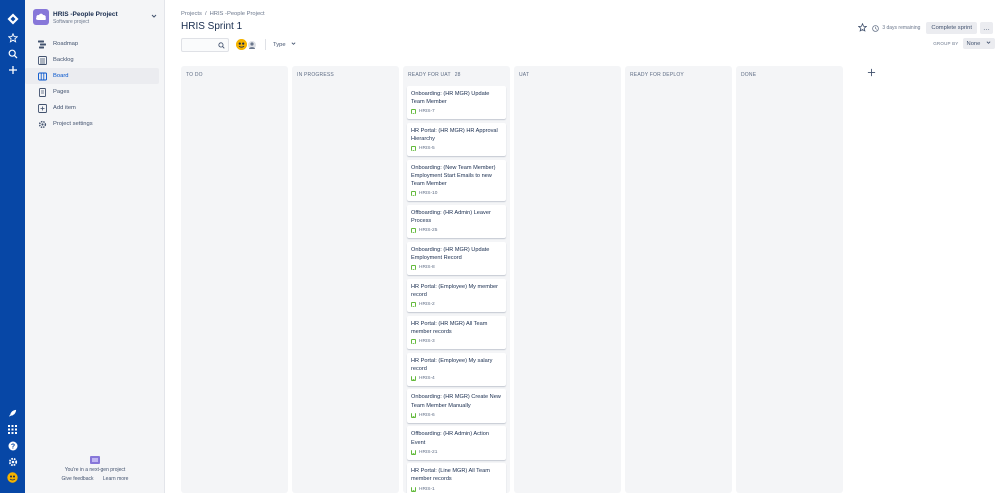  I want to click on column-header: READY FOR UAT 28, so click(434, 75).